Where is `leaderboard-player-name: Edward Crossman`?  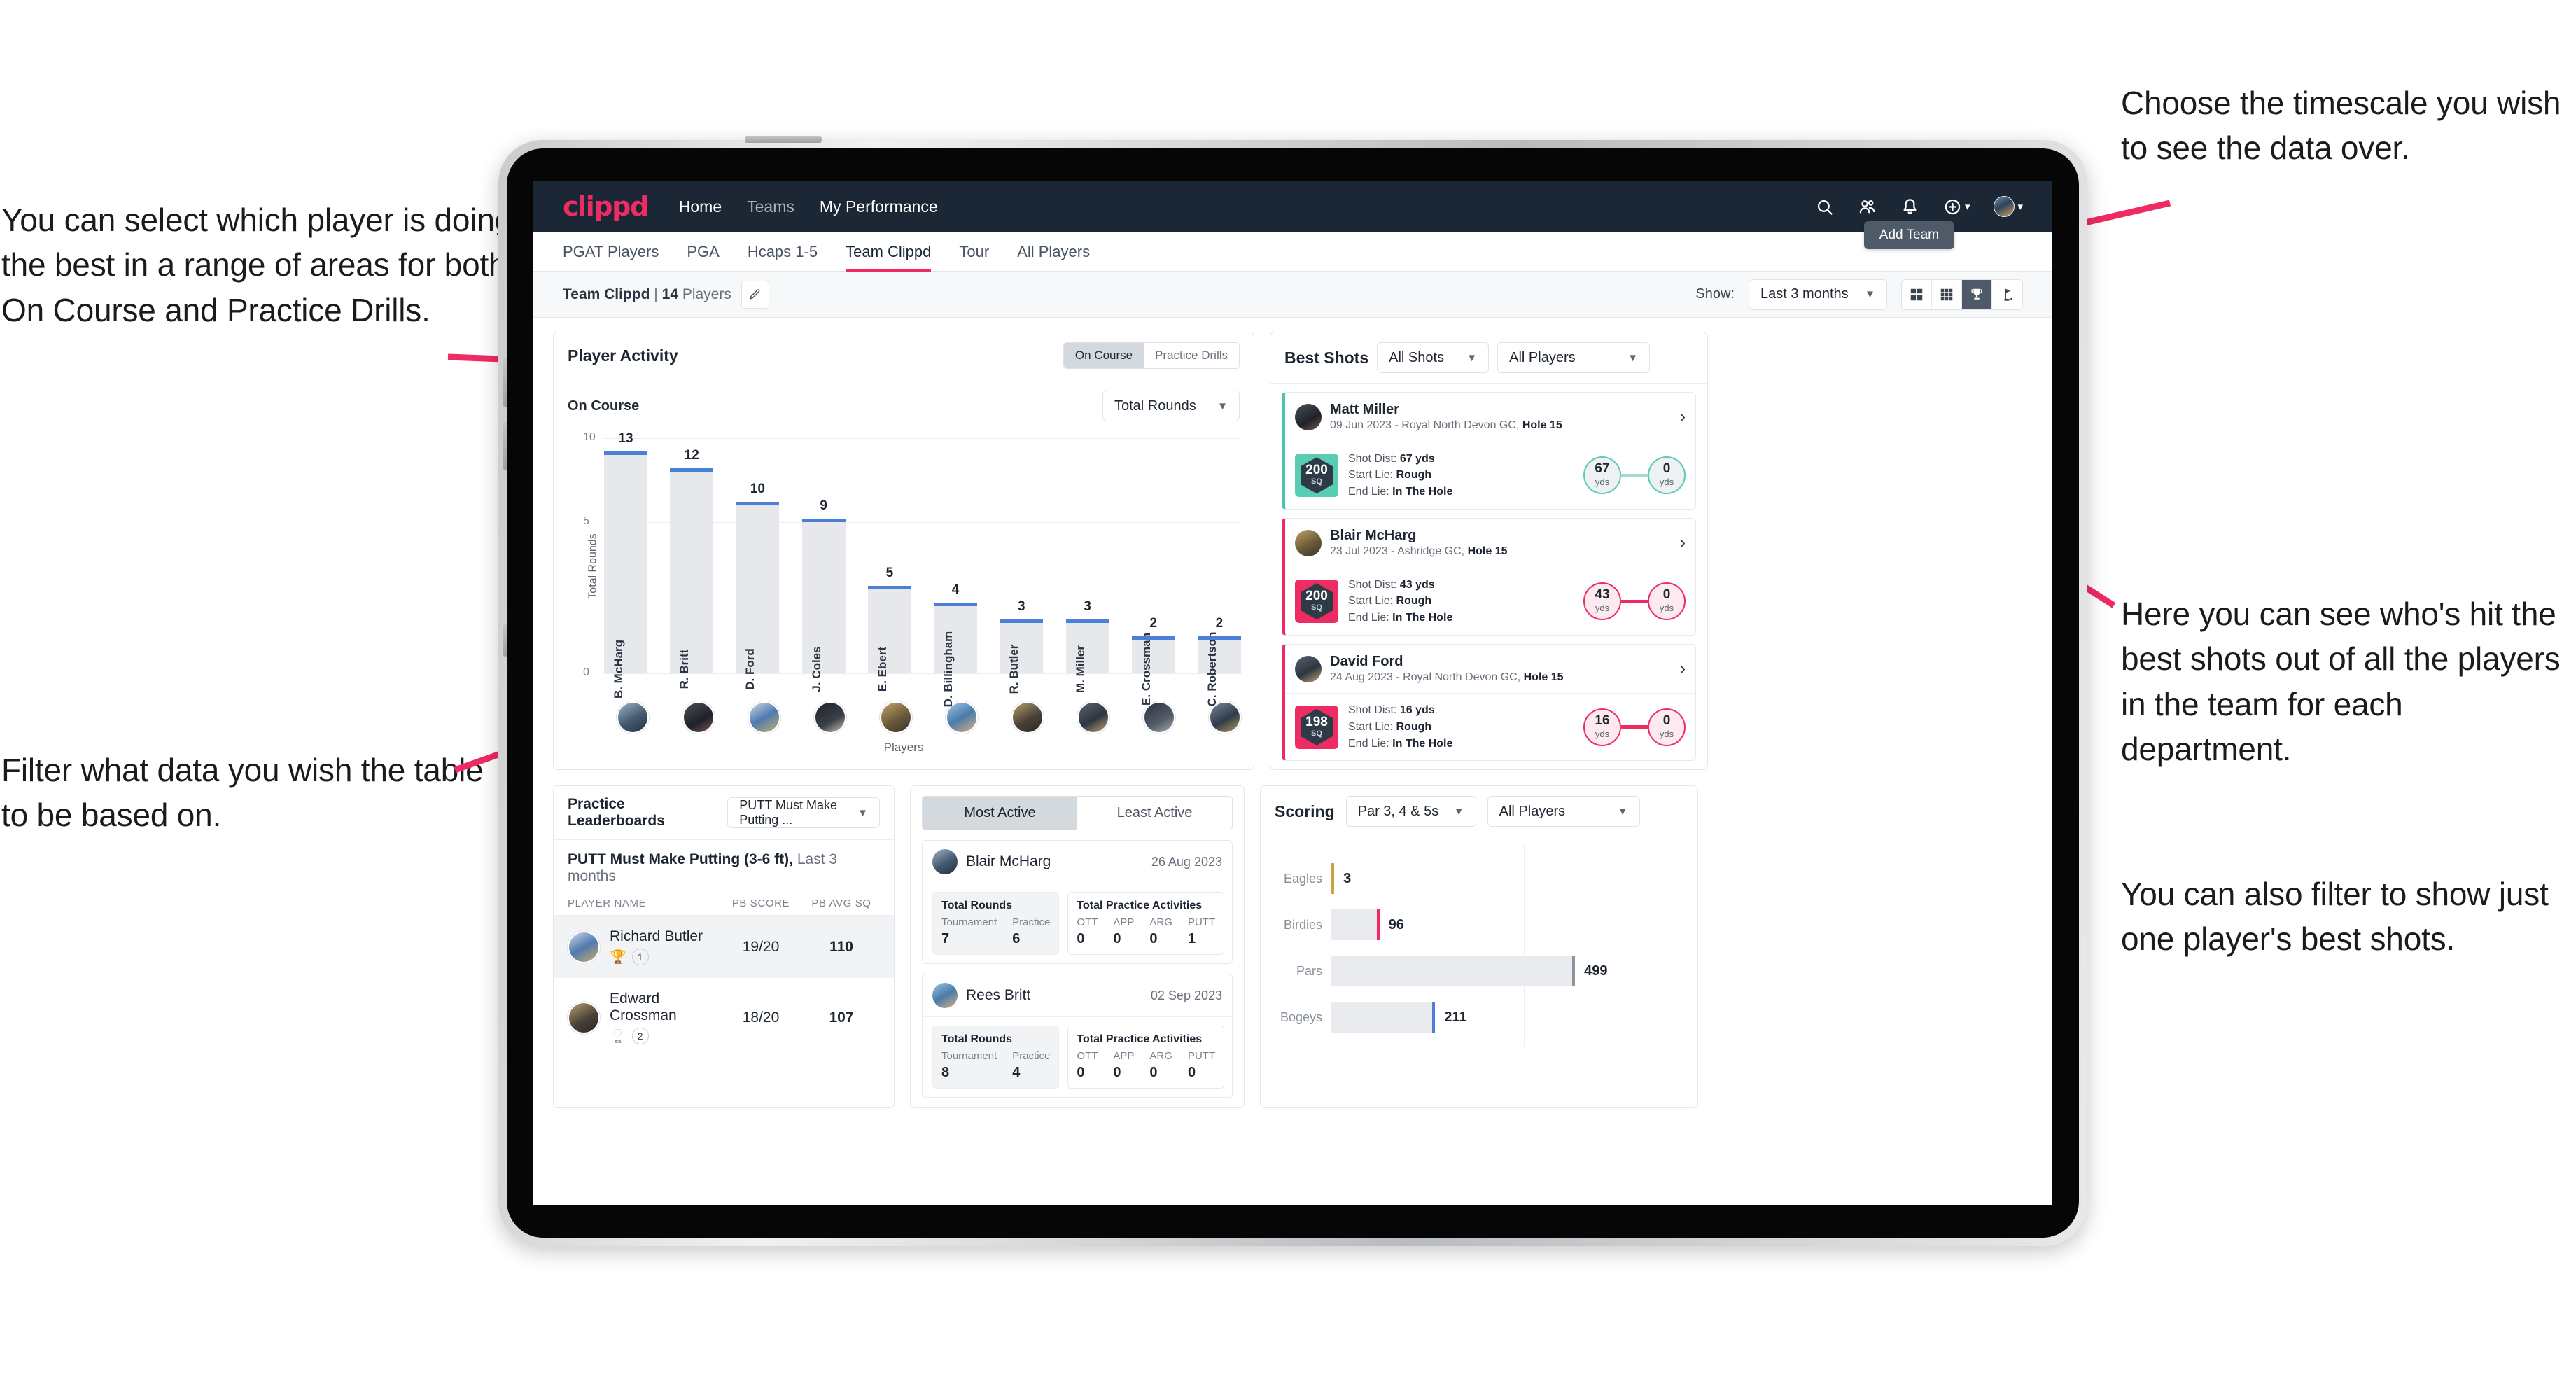
leaderboard-player-name: Edward Crossman is located at coordinates (643, 1007).